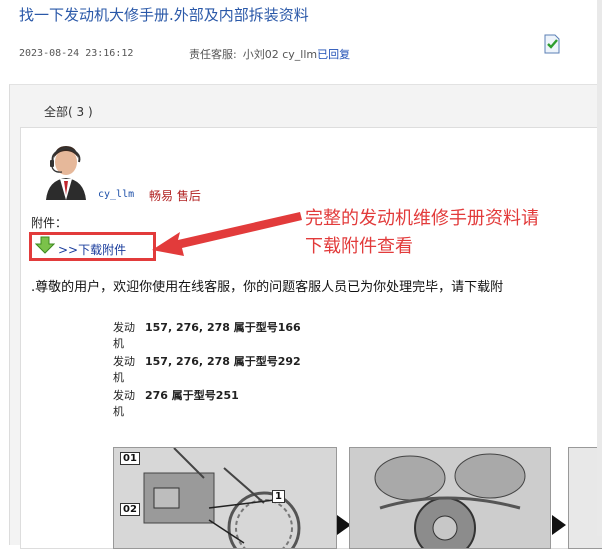  What do you see at coordinates (559, 525) in the screenshot?
I see `figure-arrow-icon` at bounding box center [559, 525].